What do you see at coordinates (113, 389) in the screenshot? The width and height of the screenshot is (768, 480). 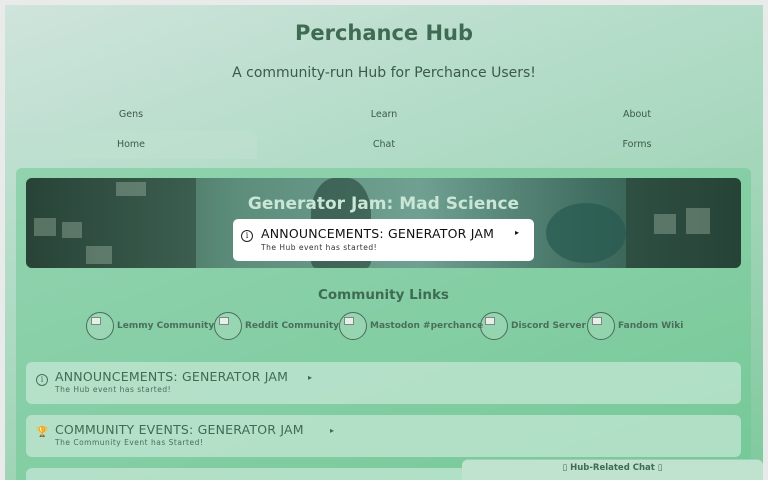 I see `card-subtitle: The Hub event has started!` at bounding box center [113, 389].